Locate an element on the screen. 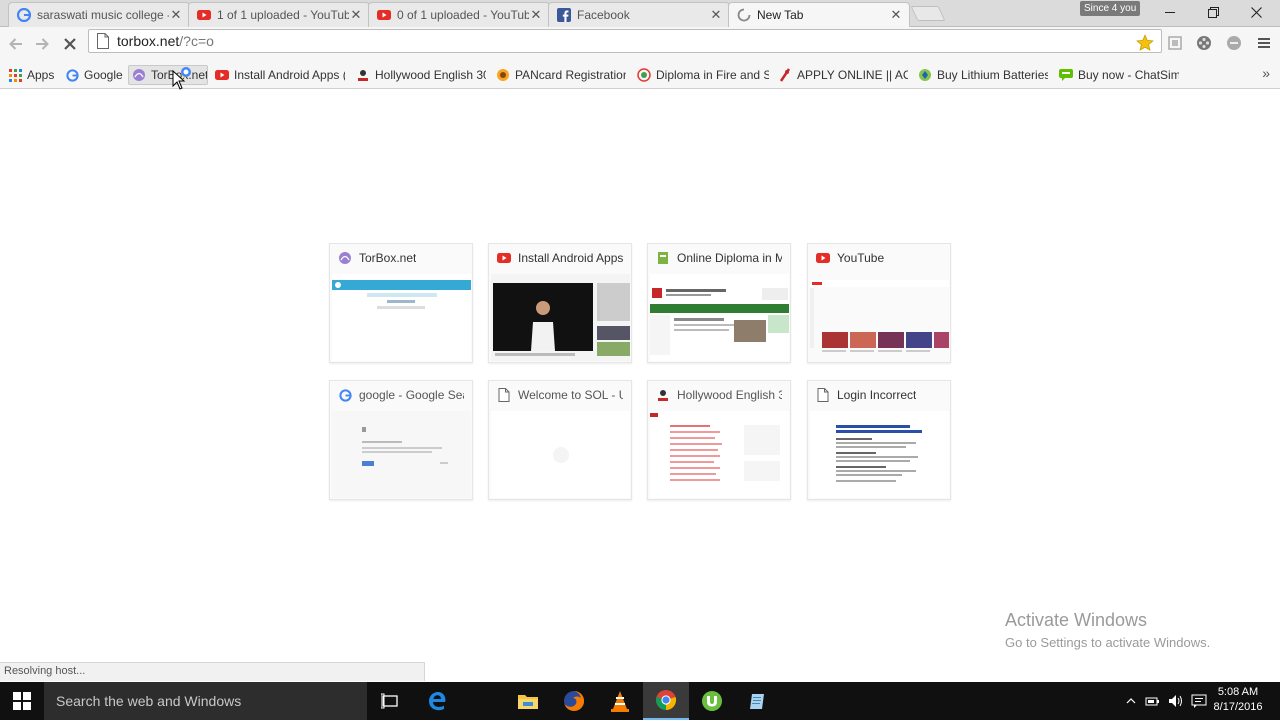 The image size is (1280, 720). most-visited-tile-google-search: google - Google Sear is located at coordinates (401, 440).